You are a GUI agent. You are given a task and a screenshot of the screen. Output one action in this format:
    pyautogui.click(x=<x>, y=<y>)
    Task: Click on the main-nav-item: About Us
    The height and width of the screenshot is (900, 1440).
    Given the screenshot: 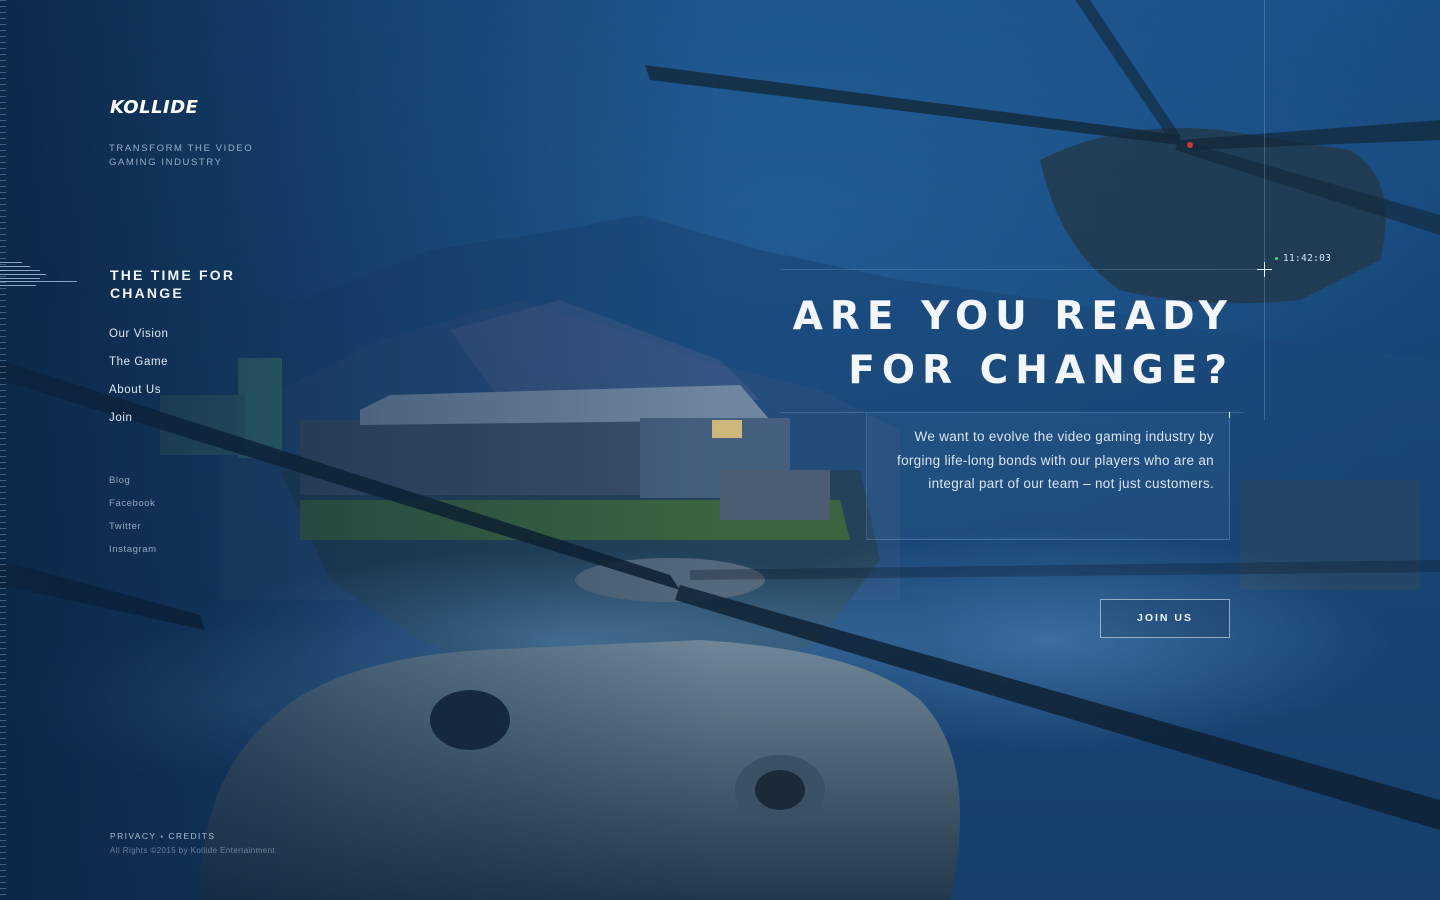 What is the action you would take?
    pyautogui.click(x=138, y=394)
    